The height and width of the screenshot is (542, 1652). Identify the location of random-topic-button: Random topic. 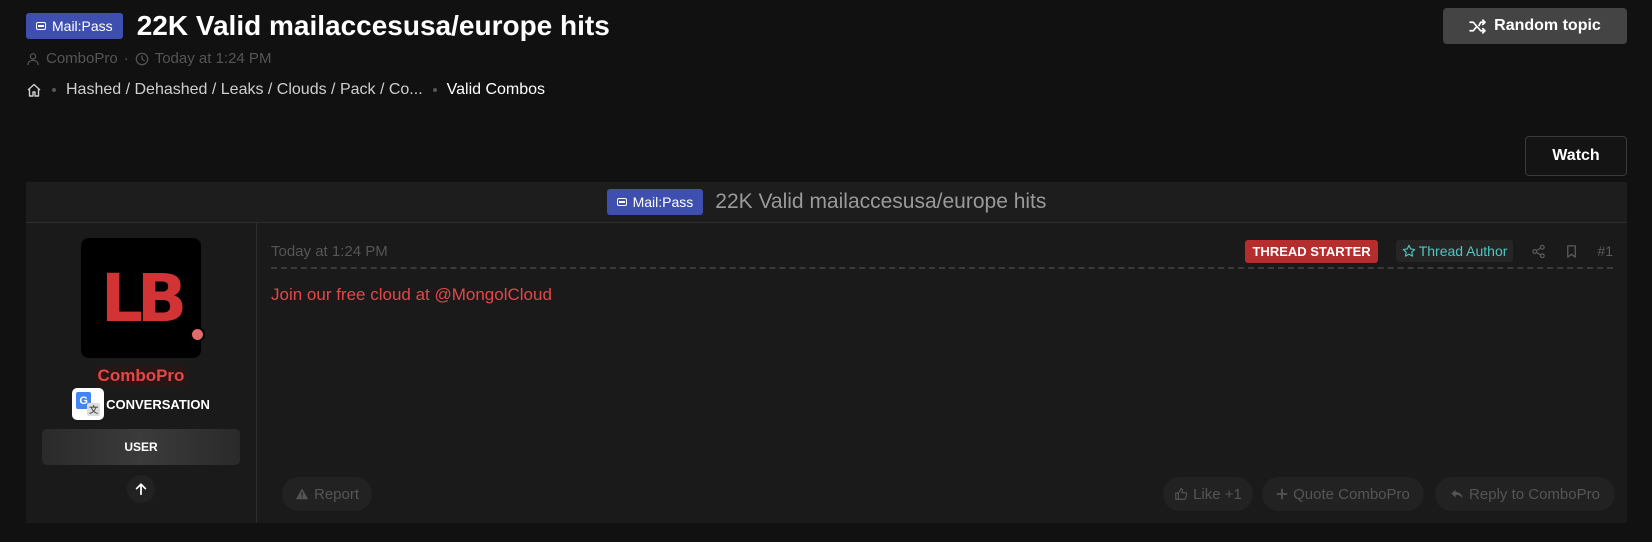
(1535, 26).